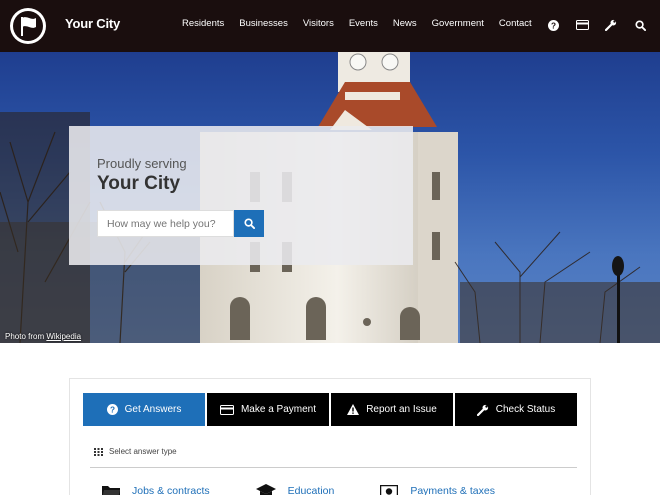 Image resolution: width=660 pixels, height=495 pixels. Describe the element at coordinates (596, 25) in the screenshot. I see `header-tools: ?` at that location.